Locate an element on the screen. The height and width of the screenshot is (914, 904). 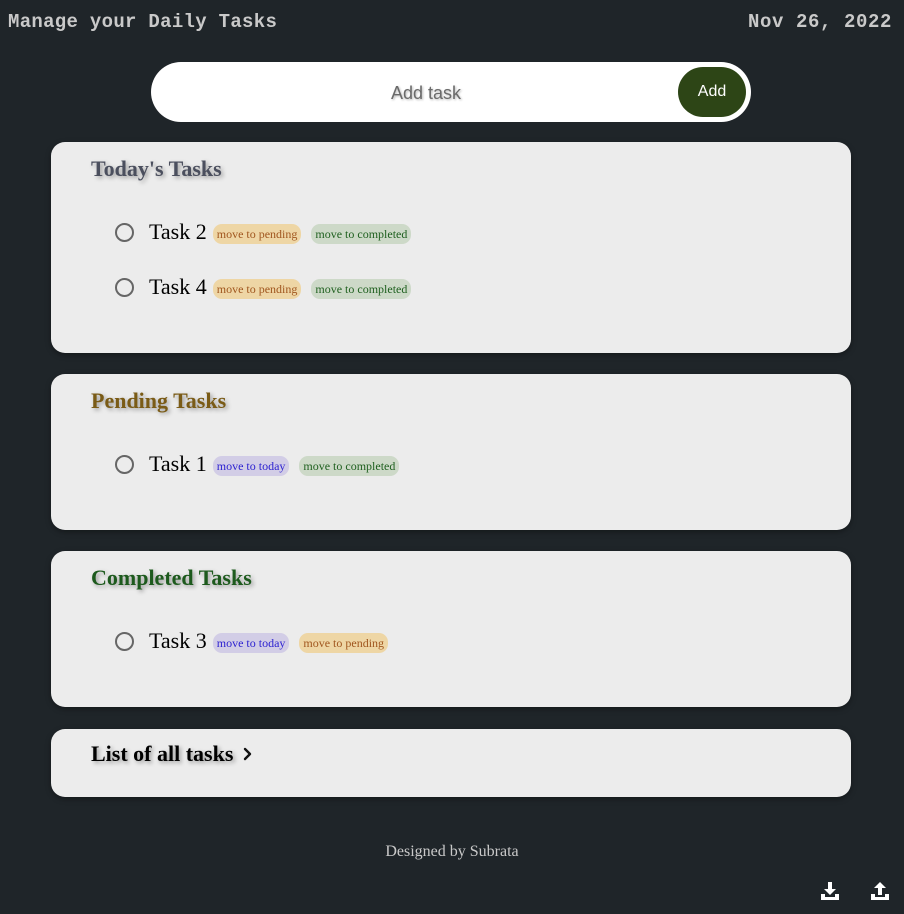
task-row: Task 4 move to pending move to completed is located at coordinates (268, 287).